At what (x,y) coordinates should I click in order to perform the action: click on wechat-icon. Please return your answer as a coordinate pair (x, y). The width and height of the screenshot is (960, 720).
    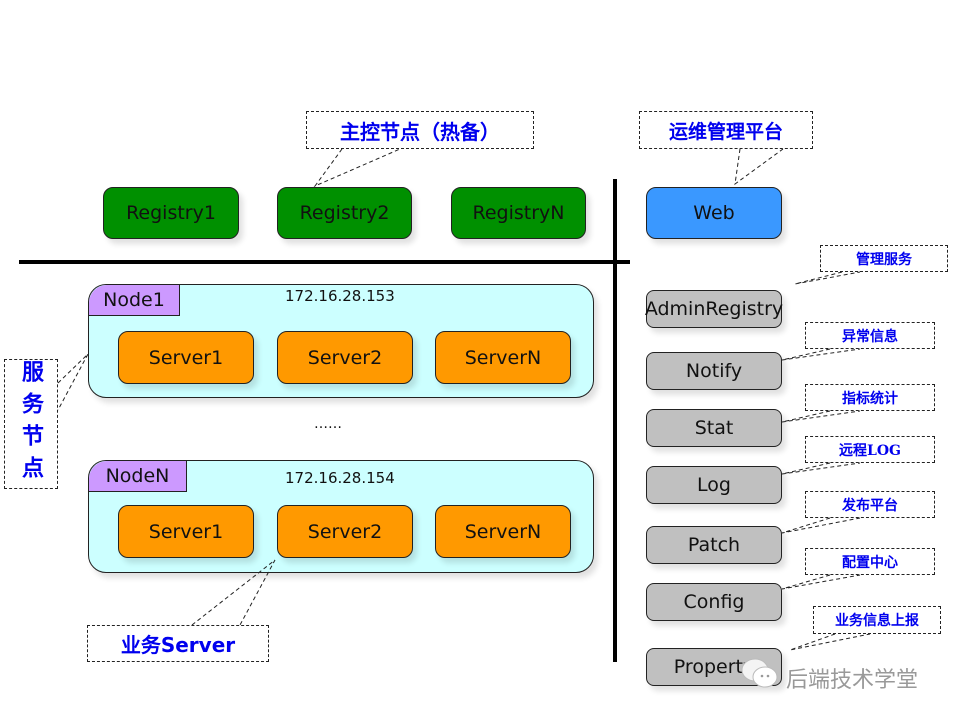
    Looking at the image, I should click on (760, 673).